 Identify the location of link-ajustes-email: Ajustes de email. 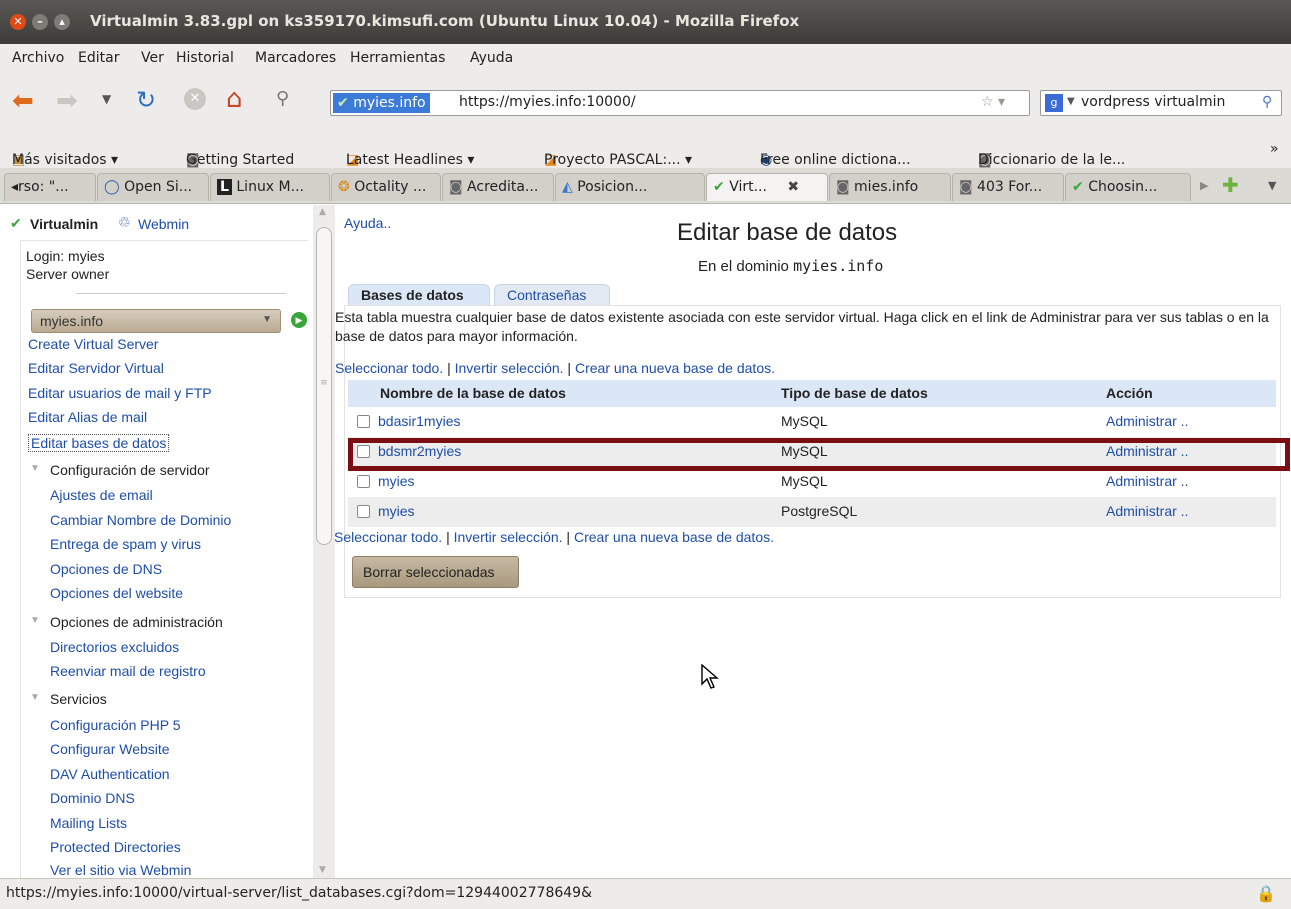
(101, 495).